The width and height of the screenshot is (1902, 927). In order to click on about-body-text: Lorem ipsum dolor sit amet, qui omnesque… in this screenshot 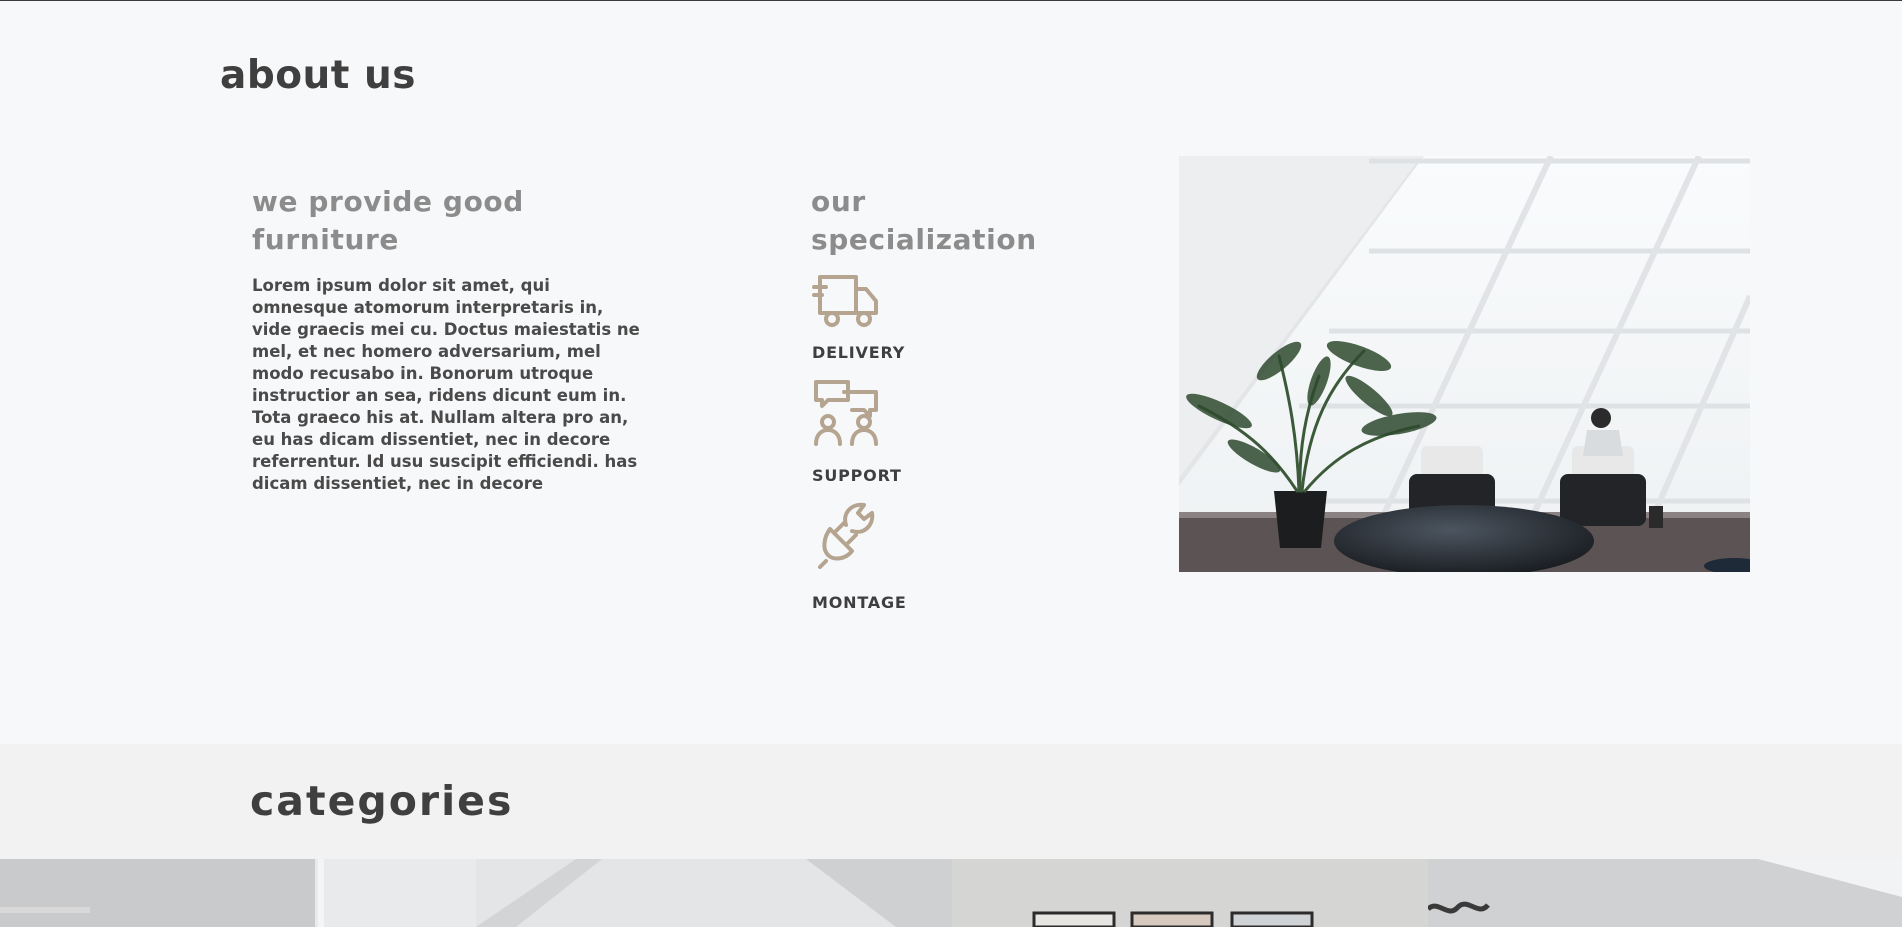, I will do `click(446, 384)`.